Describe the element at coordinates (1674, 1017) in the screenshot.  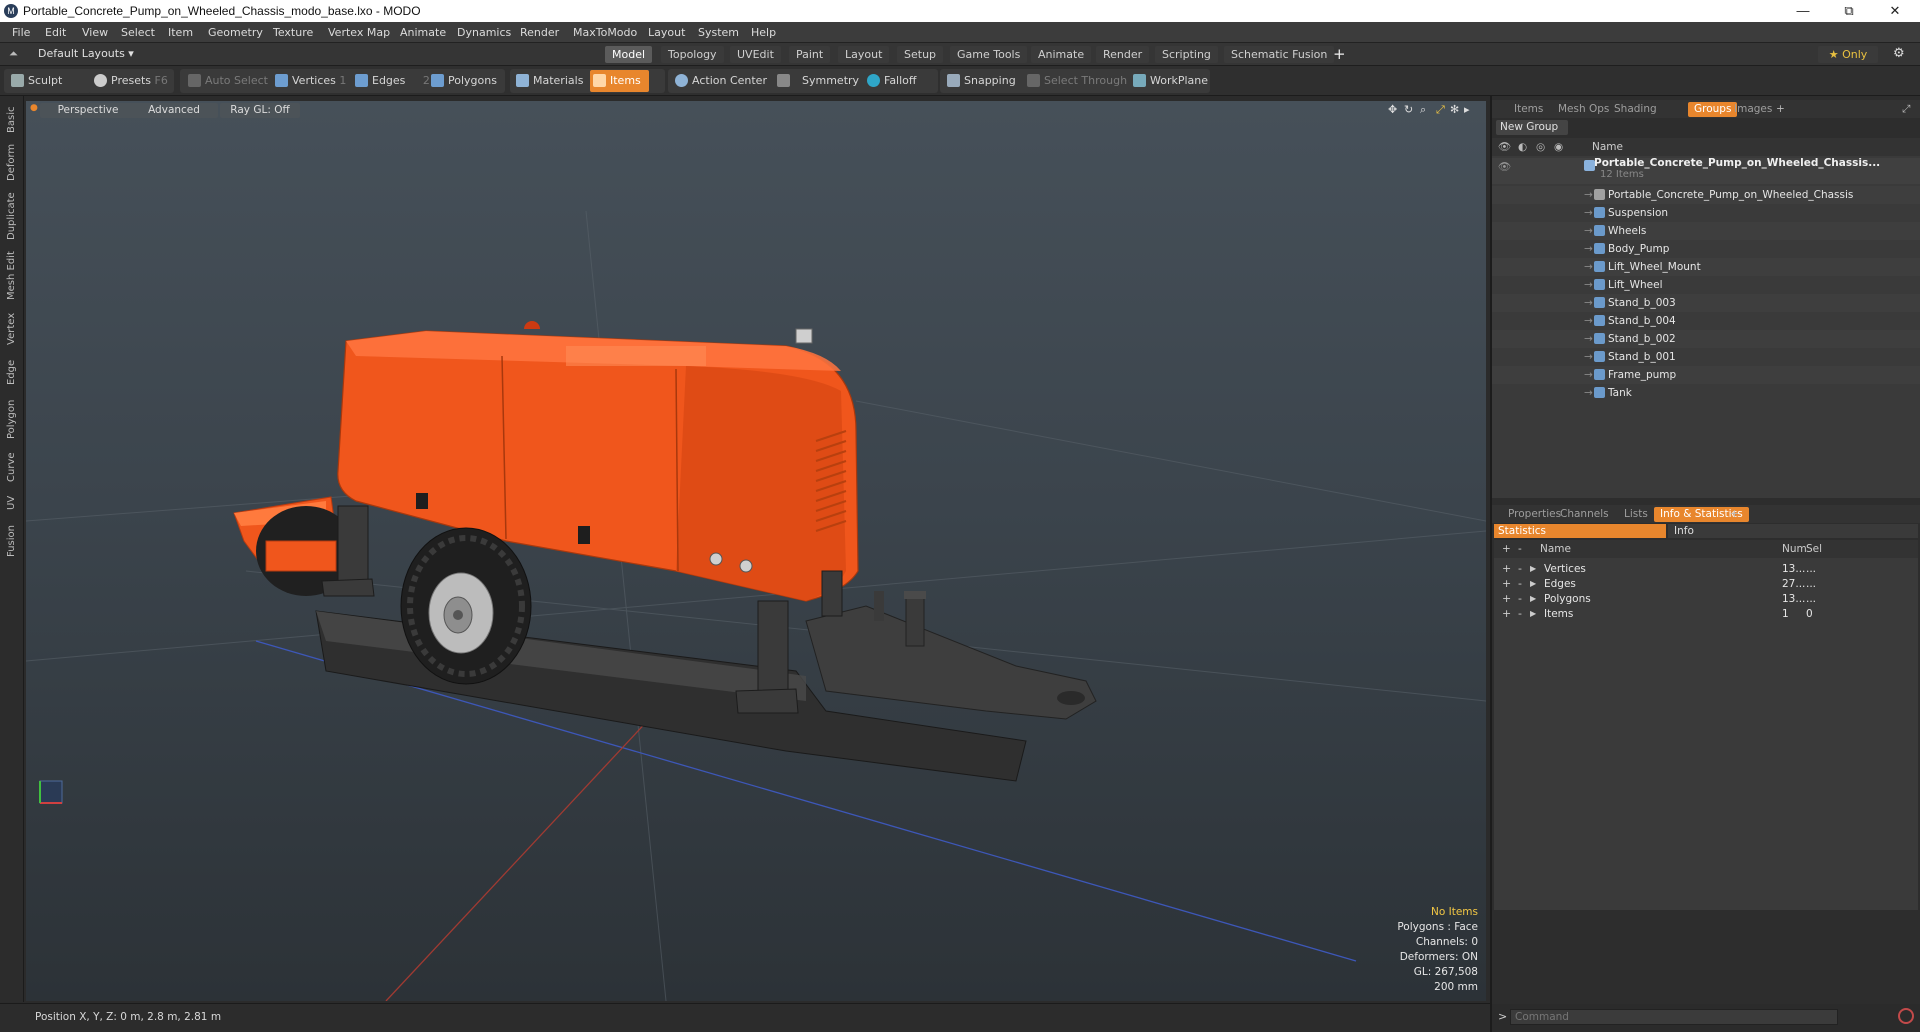
I see `command-input` at that location.